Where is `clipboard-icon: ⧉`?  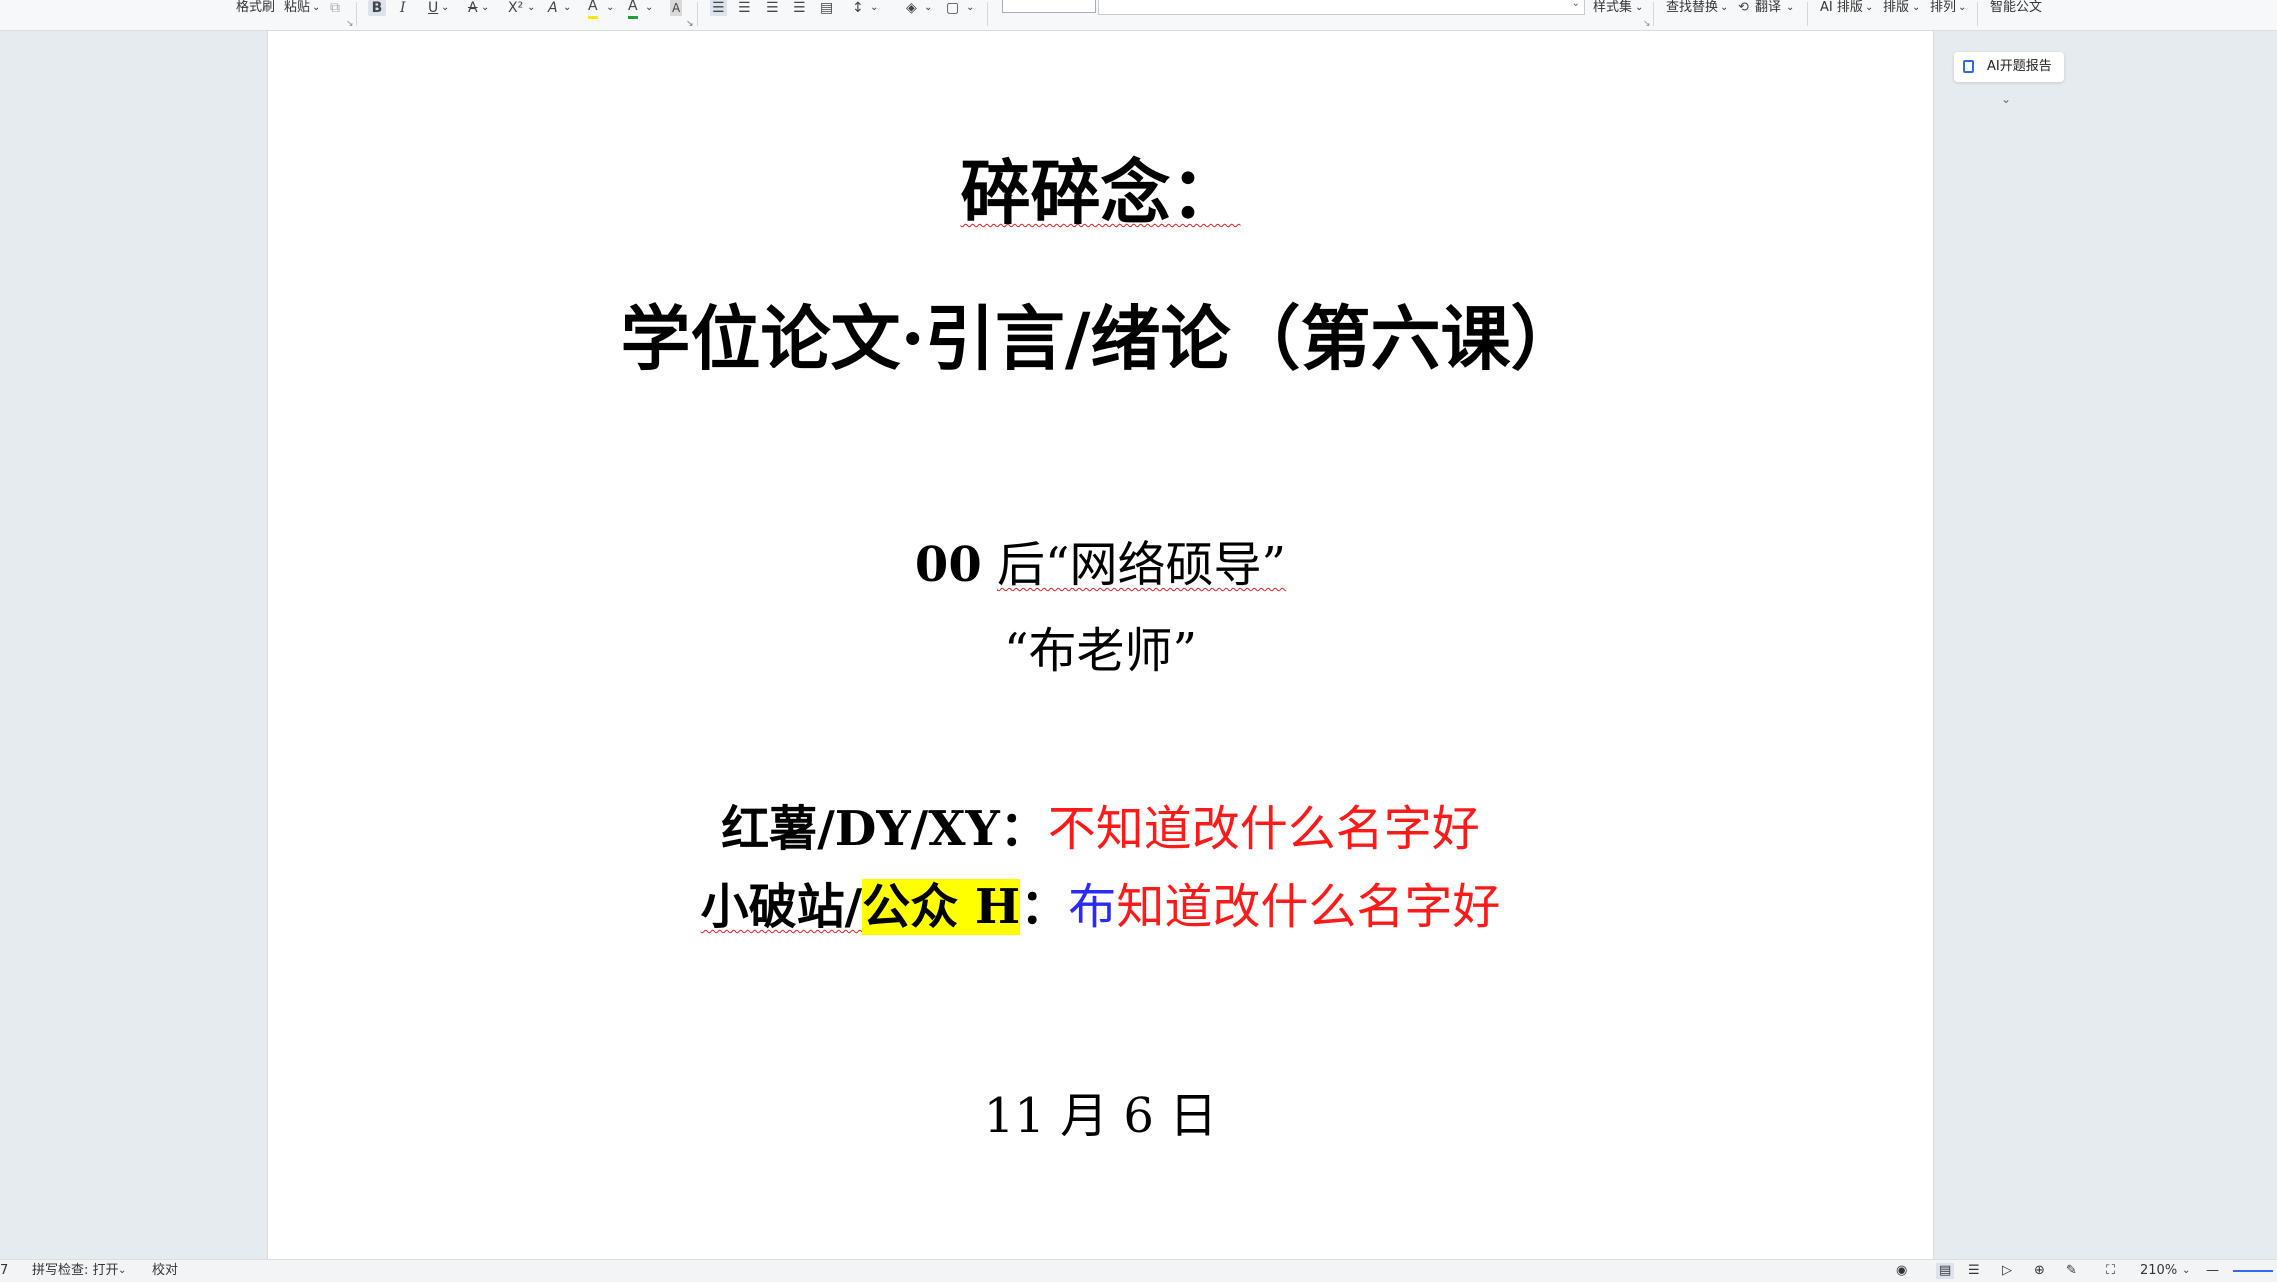
clipboard-icon: ⧉ is located at coordinates (335, 8).